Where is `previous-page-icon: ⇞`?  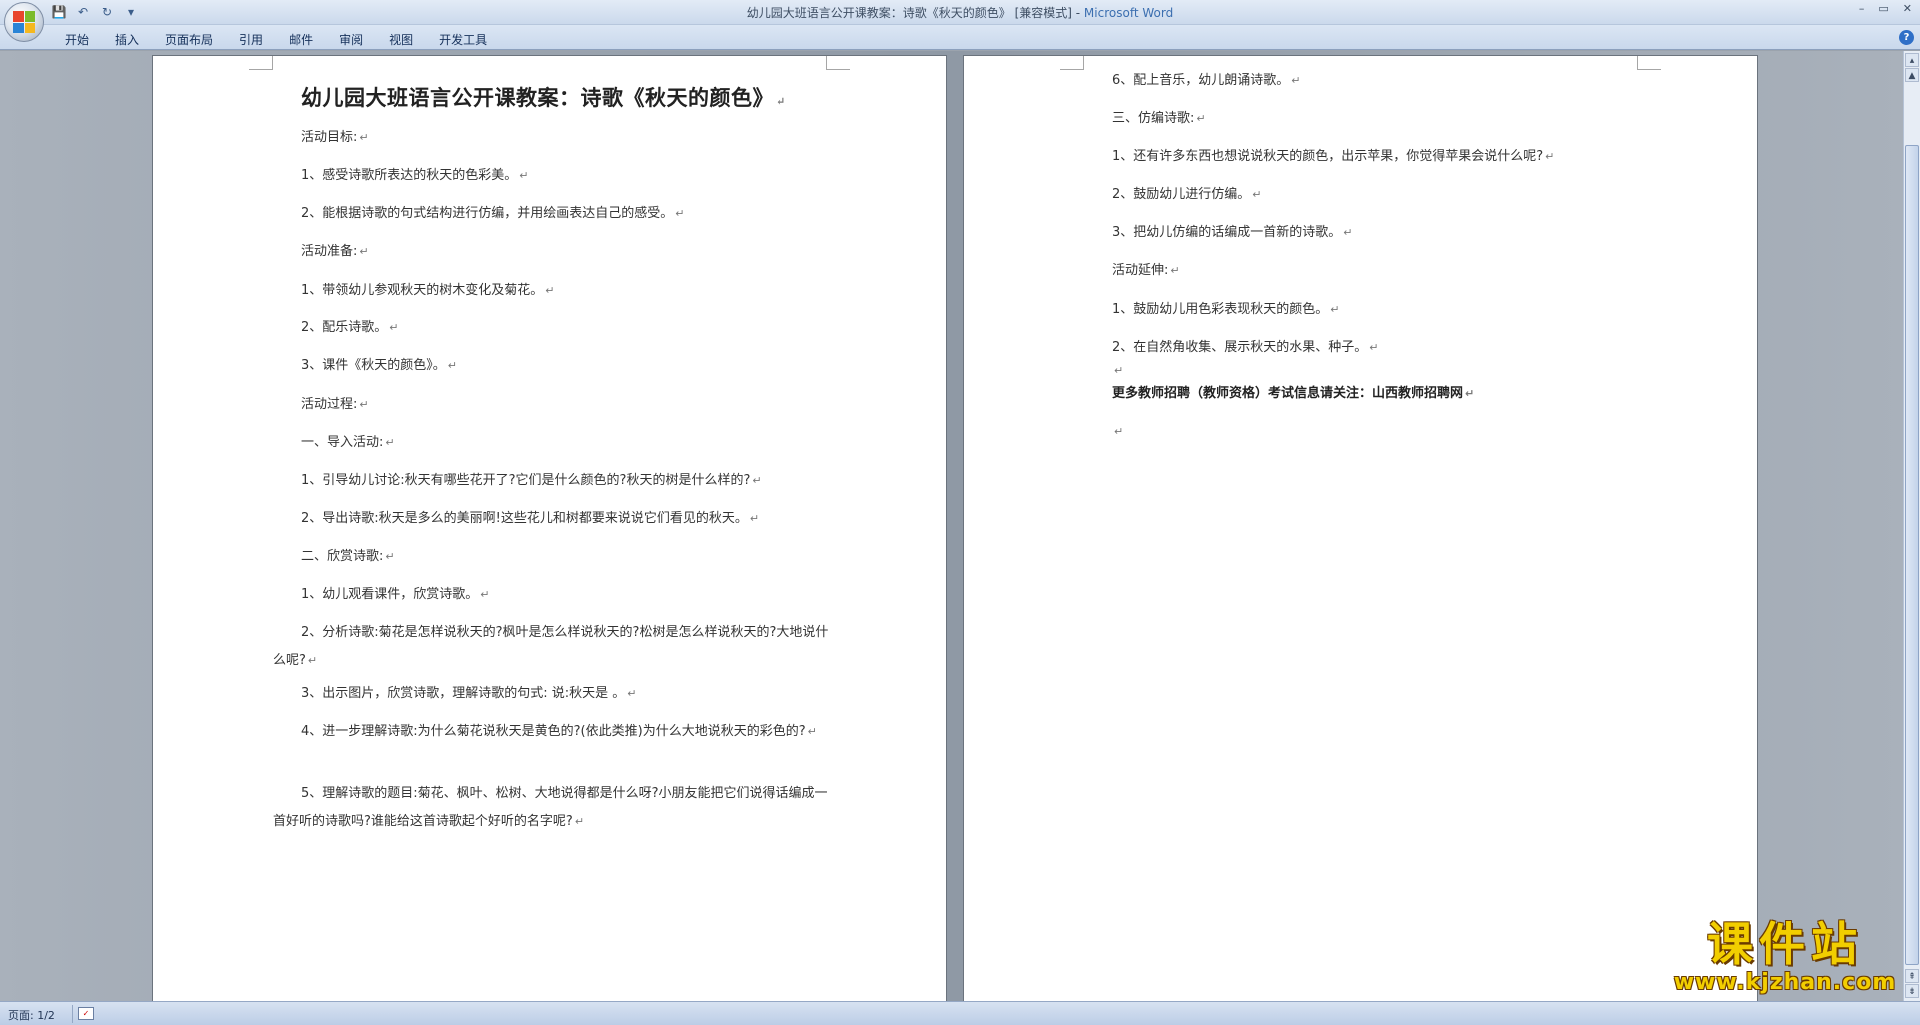 previous-page-icon: ⇞ is located at coordinates (1912, 976).